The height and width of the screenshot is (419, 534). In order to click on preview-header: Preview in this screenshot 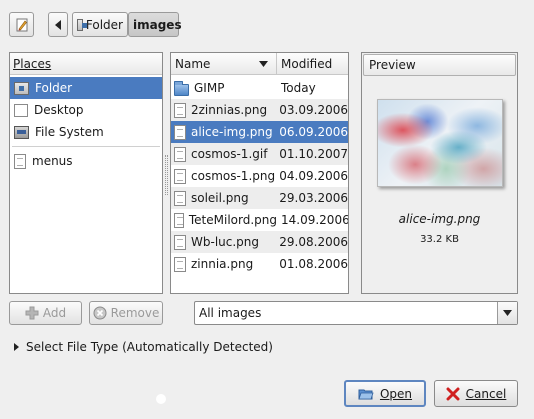, I will do `click(439, 65)`.